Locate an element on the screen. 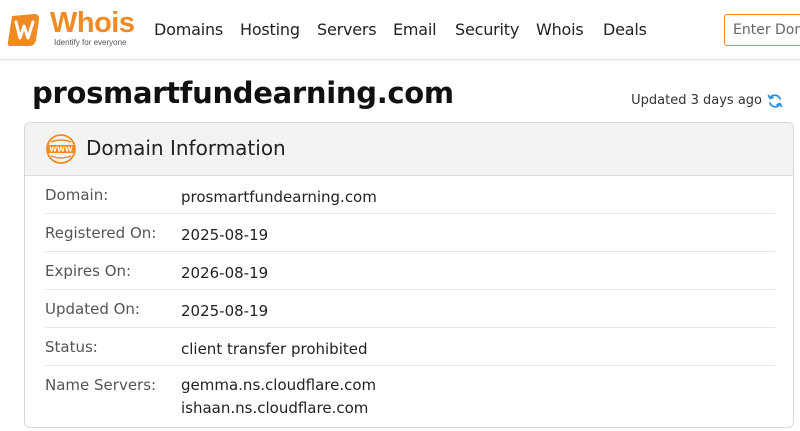 The height and width of the screenshot is (431, 800). info-row-expires-on: Expires On: 2026-08-19 is located at coordinates (410, 271).